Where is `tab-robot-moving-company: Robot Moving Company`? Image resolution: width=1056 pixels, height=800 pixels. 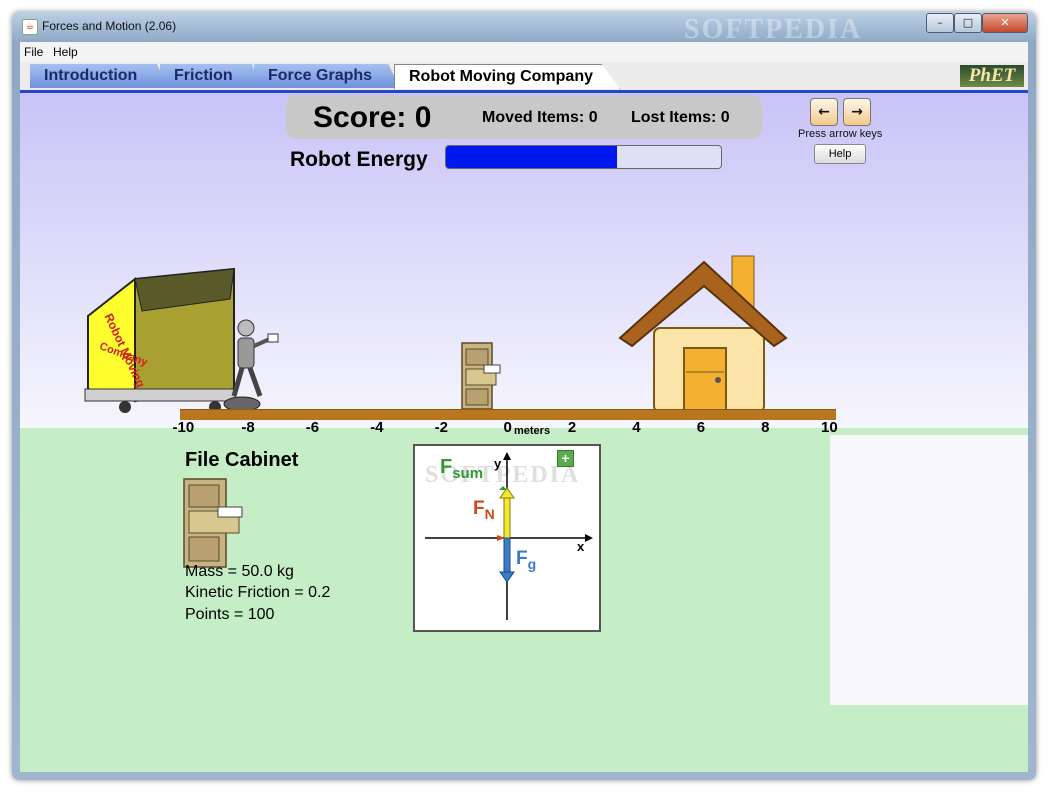 tab-robot-moving-company: Robot Moving Company is located at coordinates (507, 76).